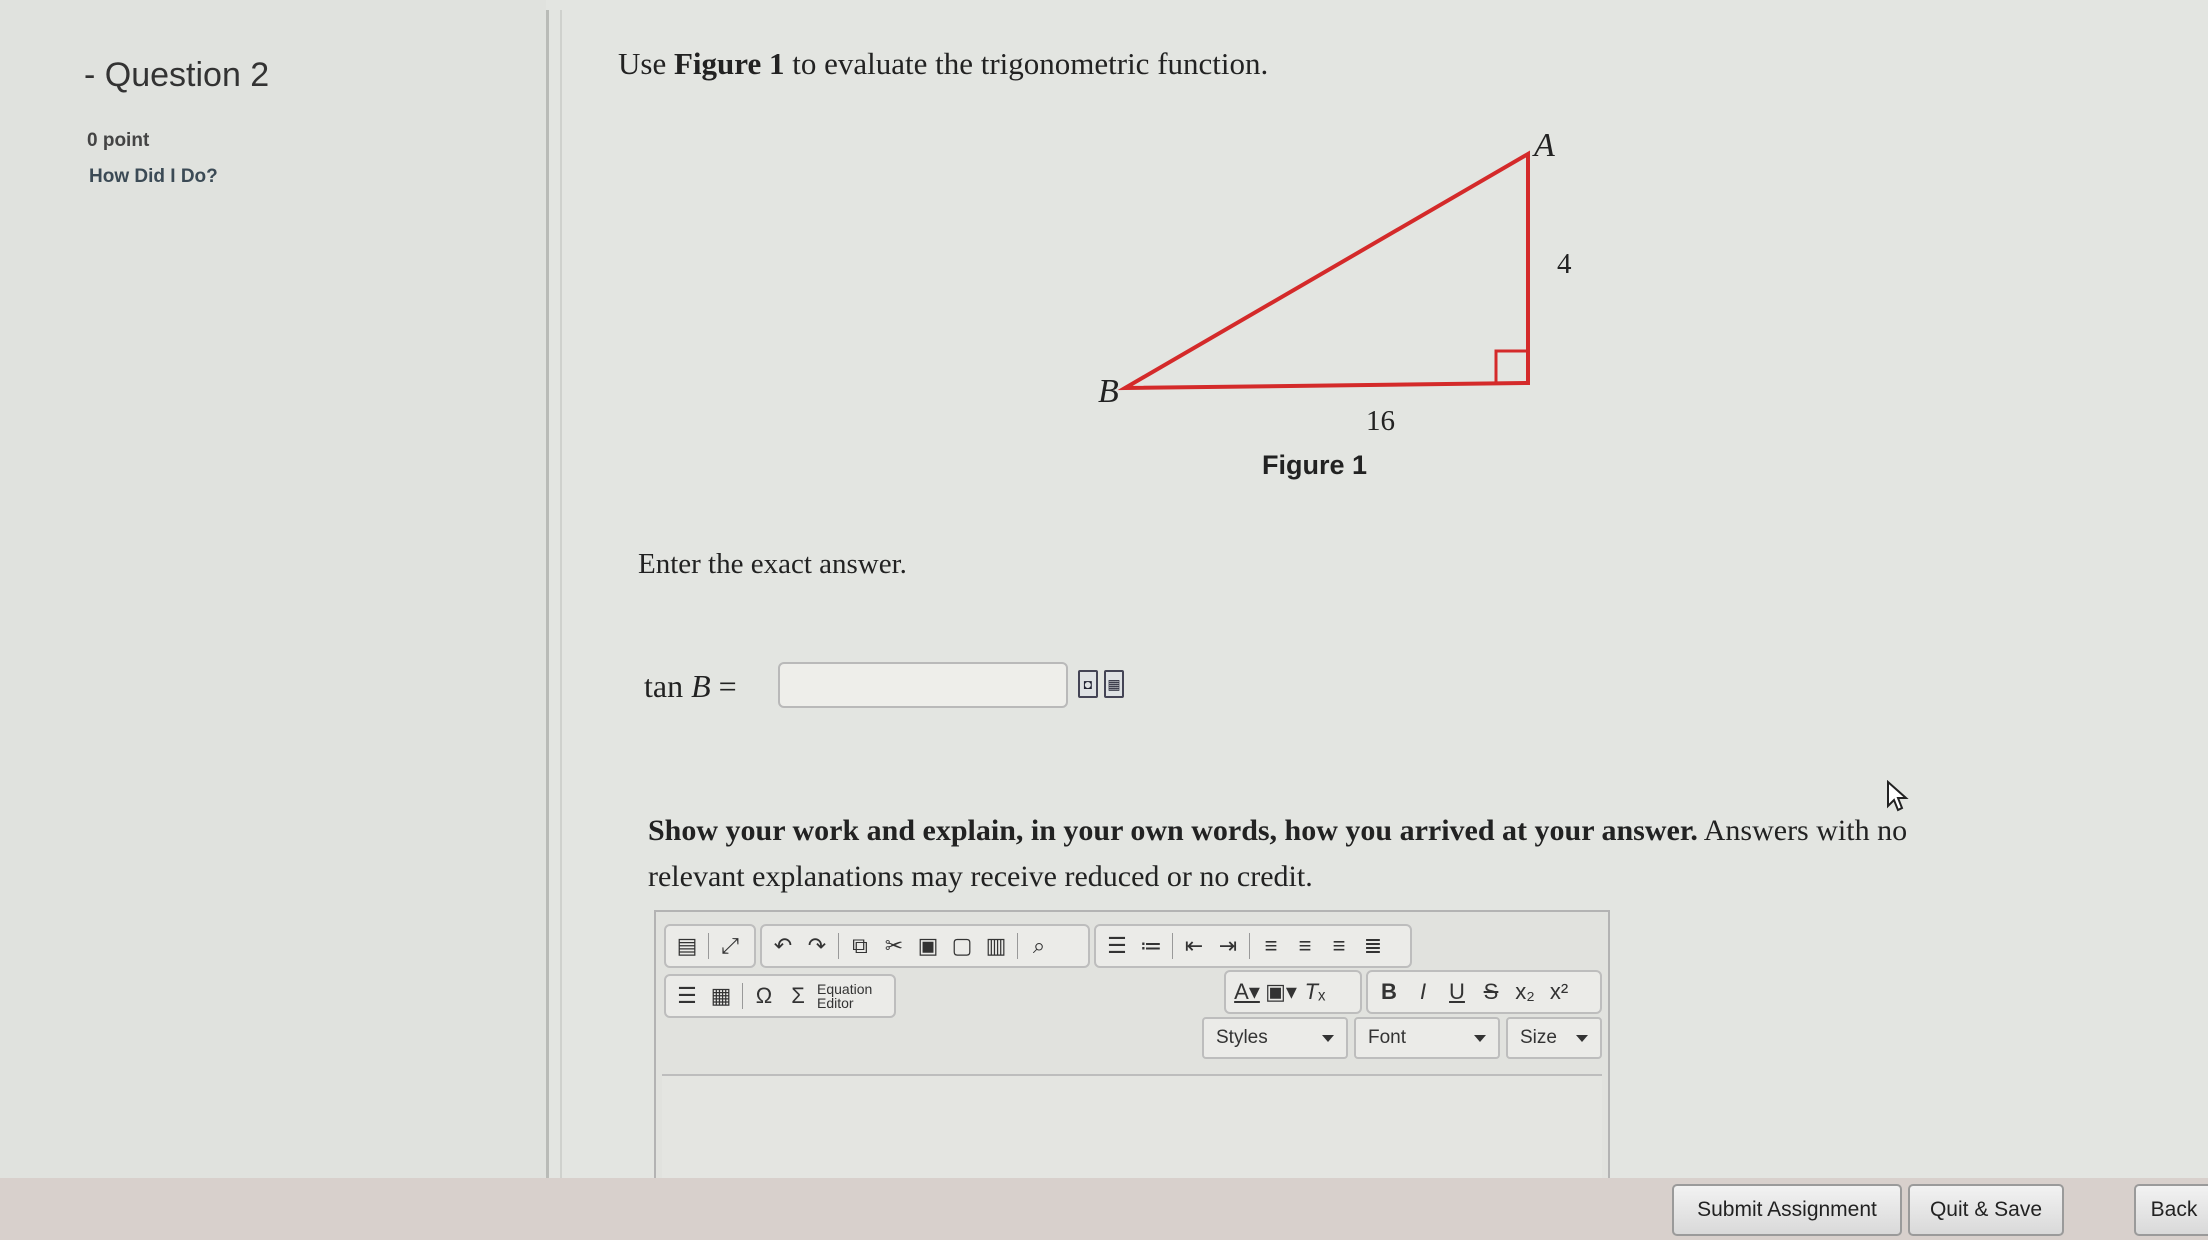  I want to click on size-dropdown: Size, so click(1554, 1038).